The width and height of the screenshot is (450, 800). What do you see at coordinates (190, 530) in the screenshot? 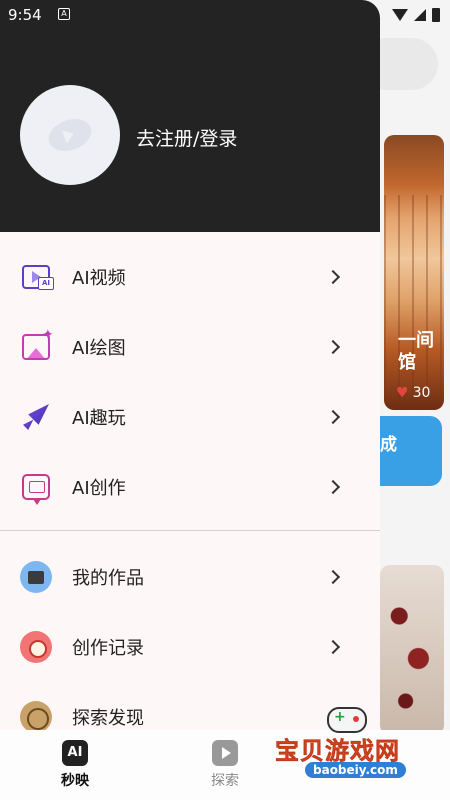
I see `divider` at bounding box center [190, 530].